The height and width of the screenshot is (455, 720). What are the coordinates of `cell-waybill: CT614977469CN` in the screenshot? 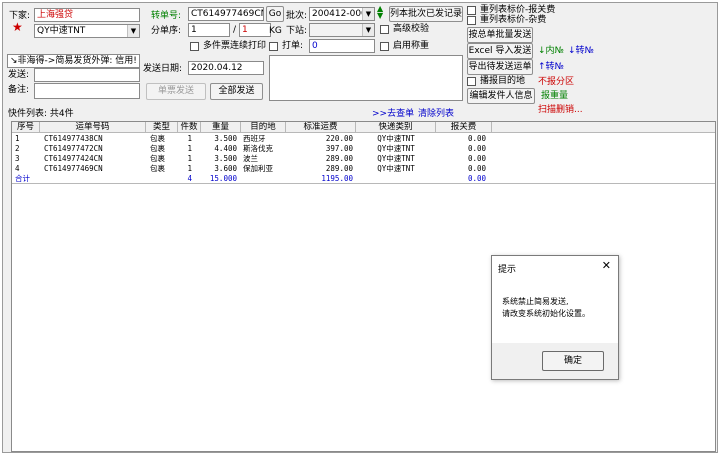 It's located at (73, 168).